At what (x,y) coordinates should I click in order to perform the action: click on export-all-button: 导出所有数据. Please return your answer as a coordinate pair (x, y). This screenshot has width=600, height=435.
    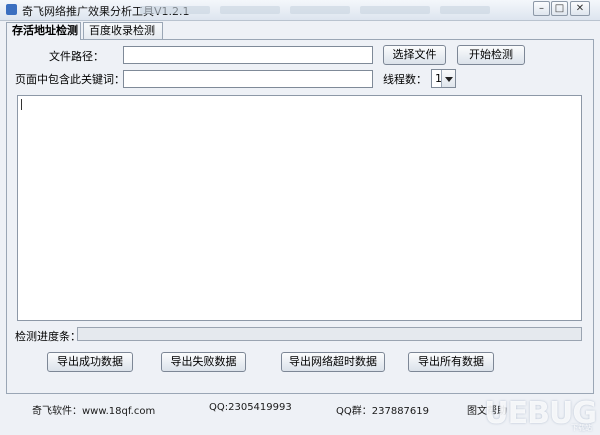
    Looking at the image, I should click on (451, 362).